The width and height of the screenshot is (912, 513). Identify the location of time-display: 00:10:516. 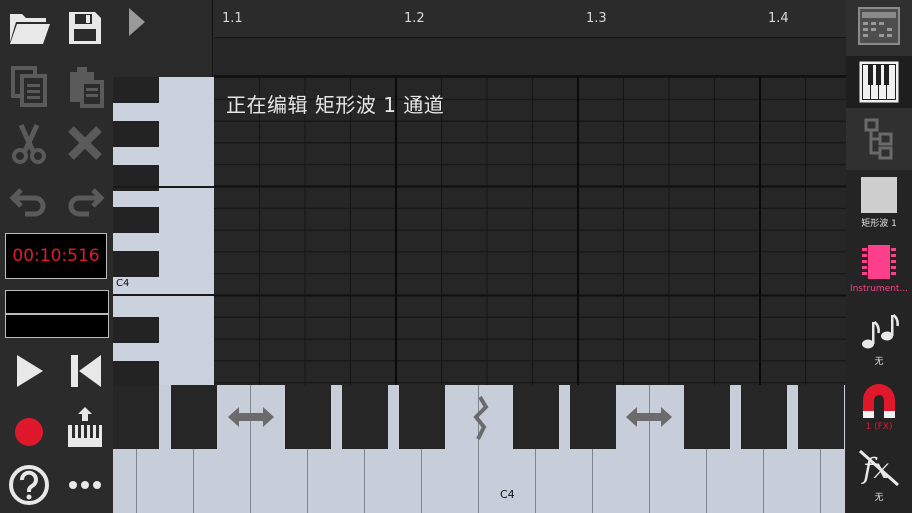
(56, 256).